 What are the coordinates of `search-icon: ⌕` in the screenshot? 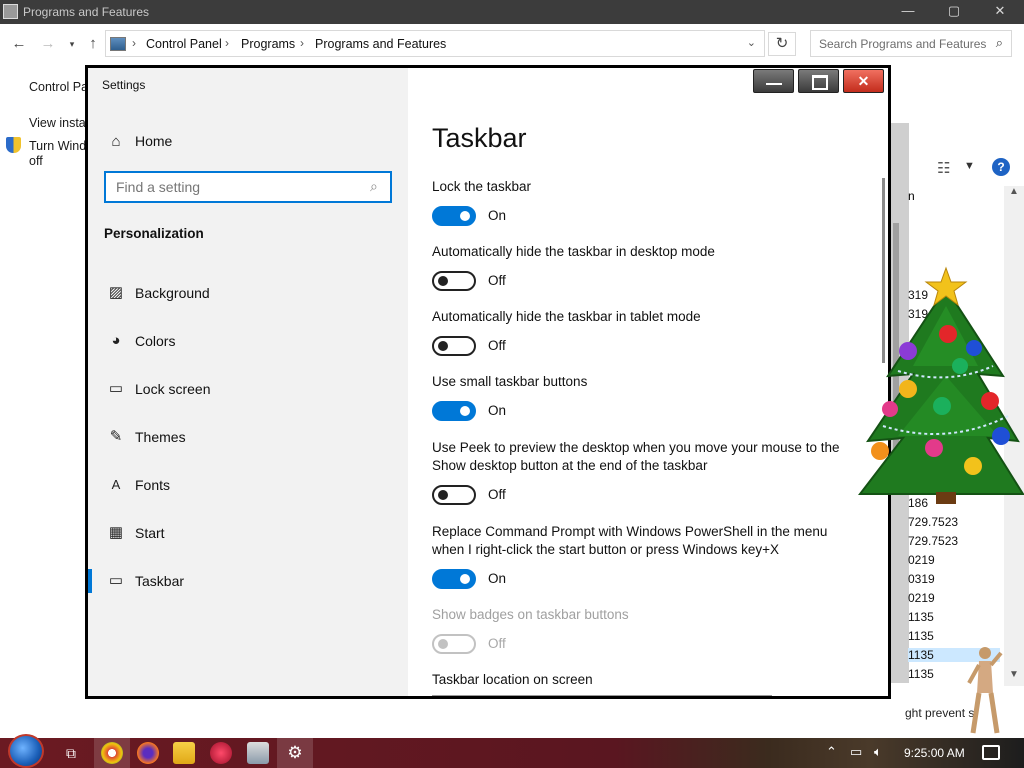 It's located at (374, 186).